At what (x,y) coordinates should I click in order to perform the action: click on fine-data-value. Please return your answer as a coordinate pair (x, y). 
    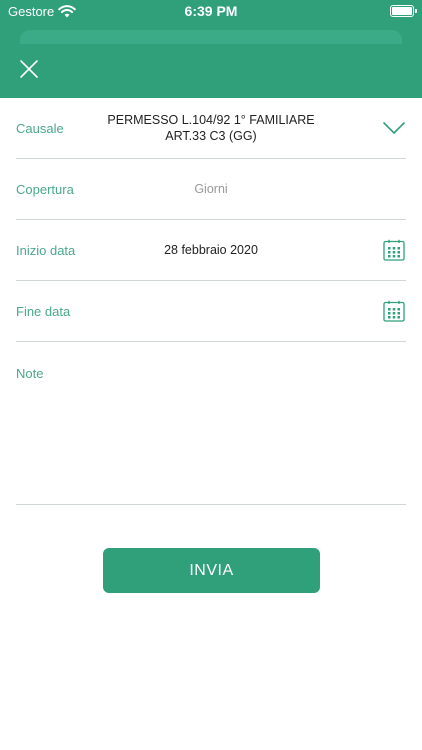
    Looking at the image, I should click on (211, 311).